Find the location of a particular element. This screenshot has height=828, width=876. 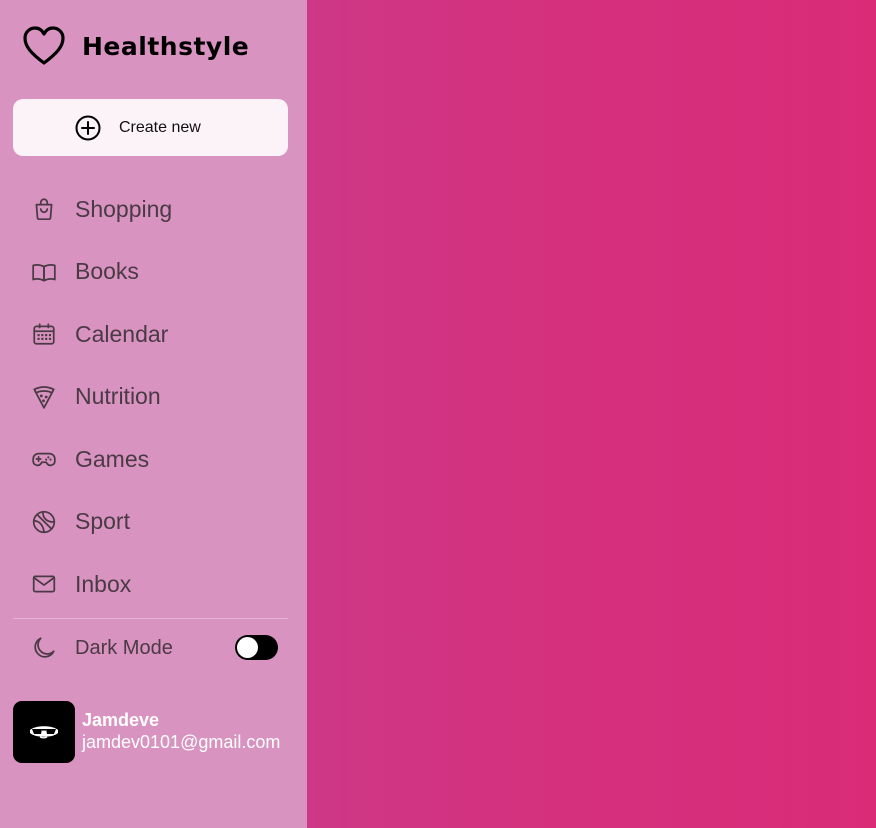

create-new-label: Create new is located at coordinates (160, 127).